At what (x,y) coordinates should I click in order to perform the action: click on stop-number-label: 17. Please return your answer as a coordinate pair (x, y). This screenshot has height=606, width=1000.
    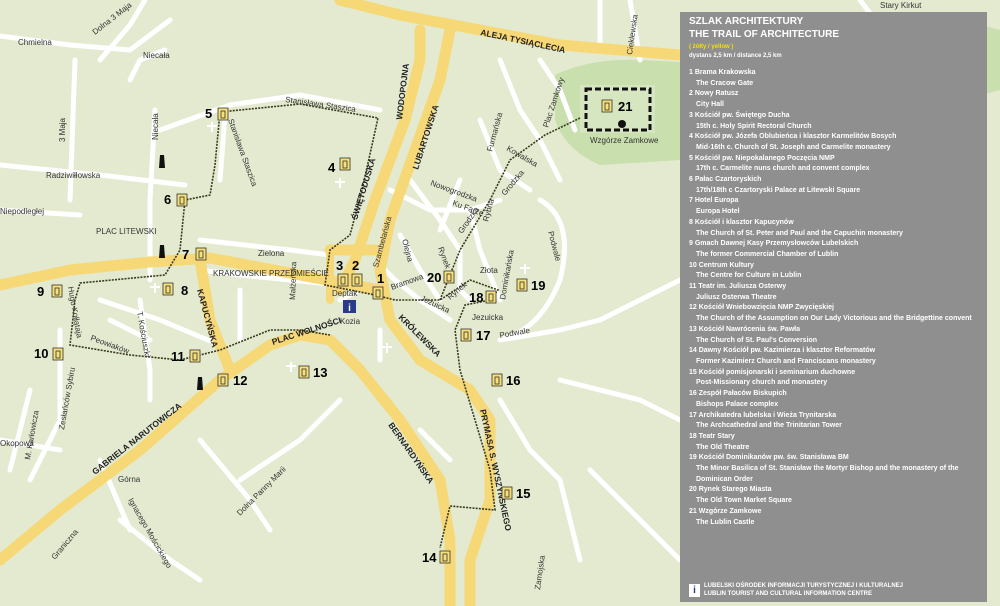
    Looking at the image, I should click on (483, 335).